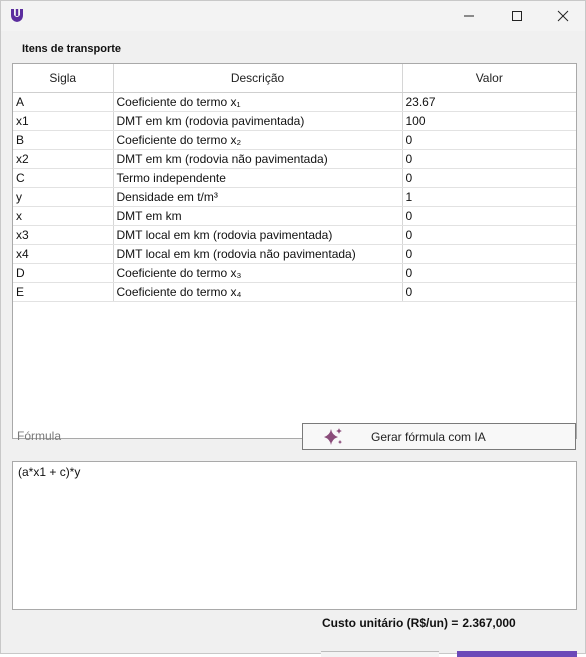 This screenshot has height=657, width=586. I want to click on table-header-row: Sigla Descrição Valor, so click(294, 78).